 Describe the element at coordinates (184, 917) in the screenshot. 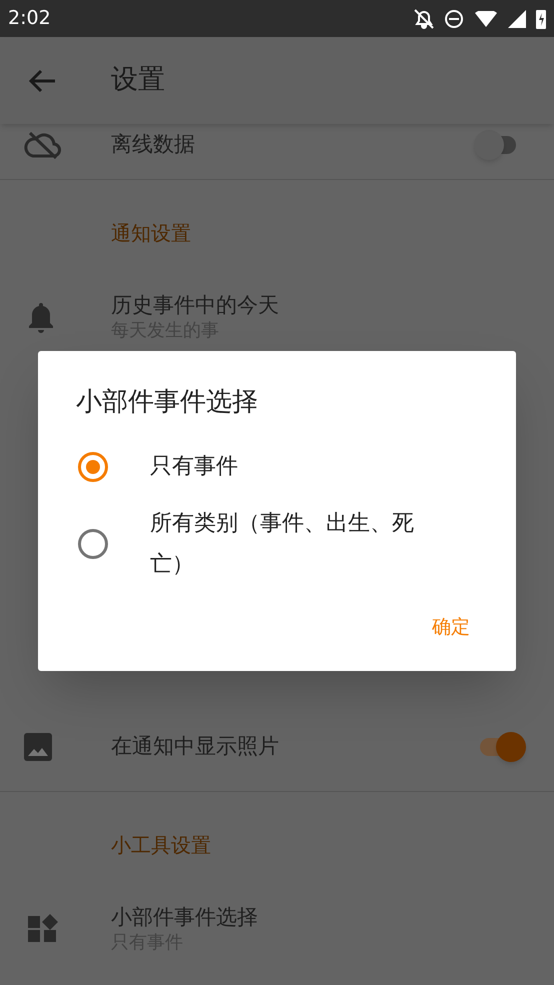

I see `setting-title: 小部件事件选择` at that location.